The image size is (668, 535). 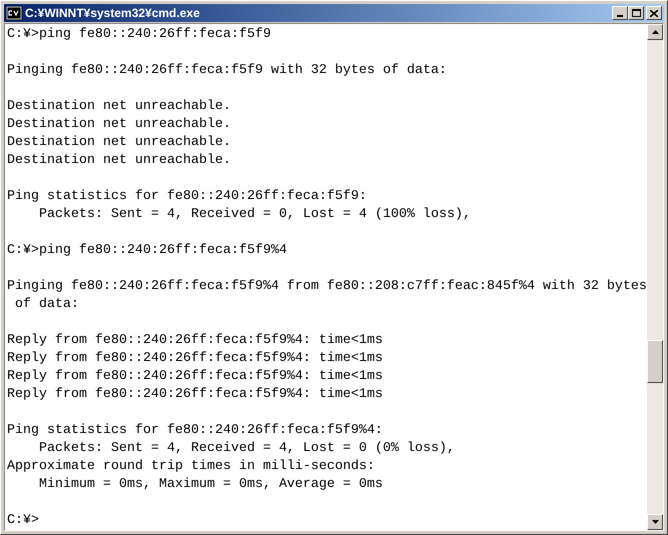 What do you see at coordinates (14, 13) in the screenshot?
I see `console-icon` at bounding box center [14, 13].